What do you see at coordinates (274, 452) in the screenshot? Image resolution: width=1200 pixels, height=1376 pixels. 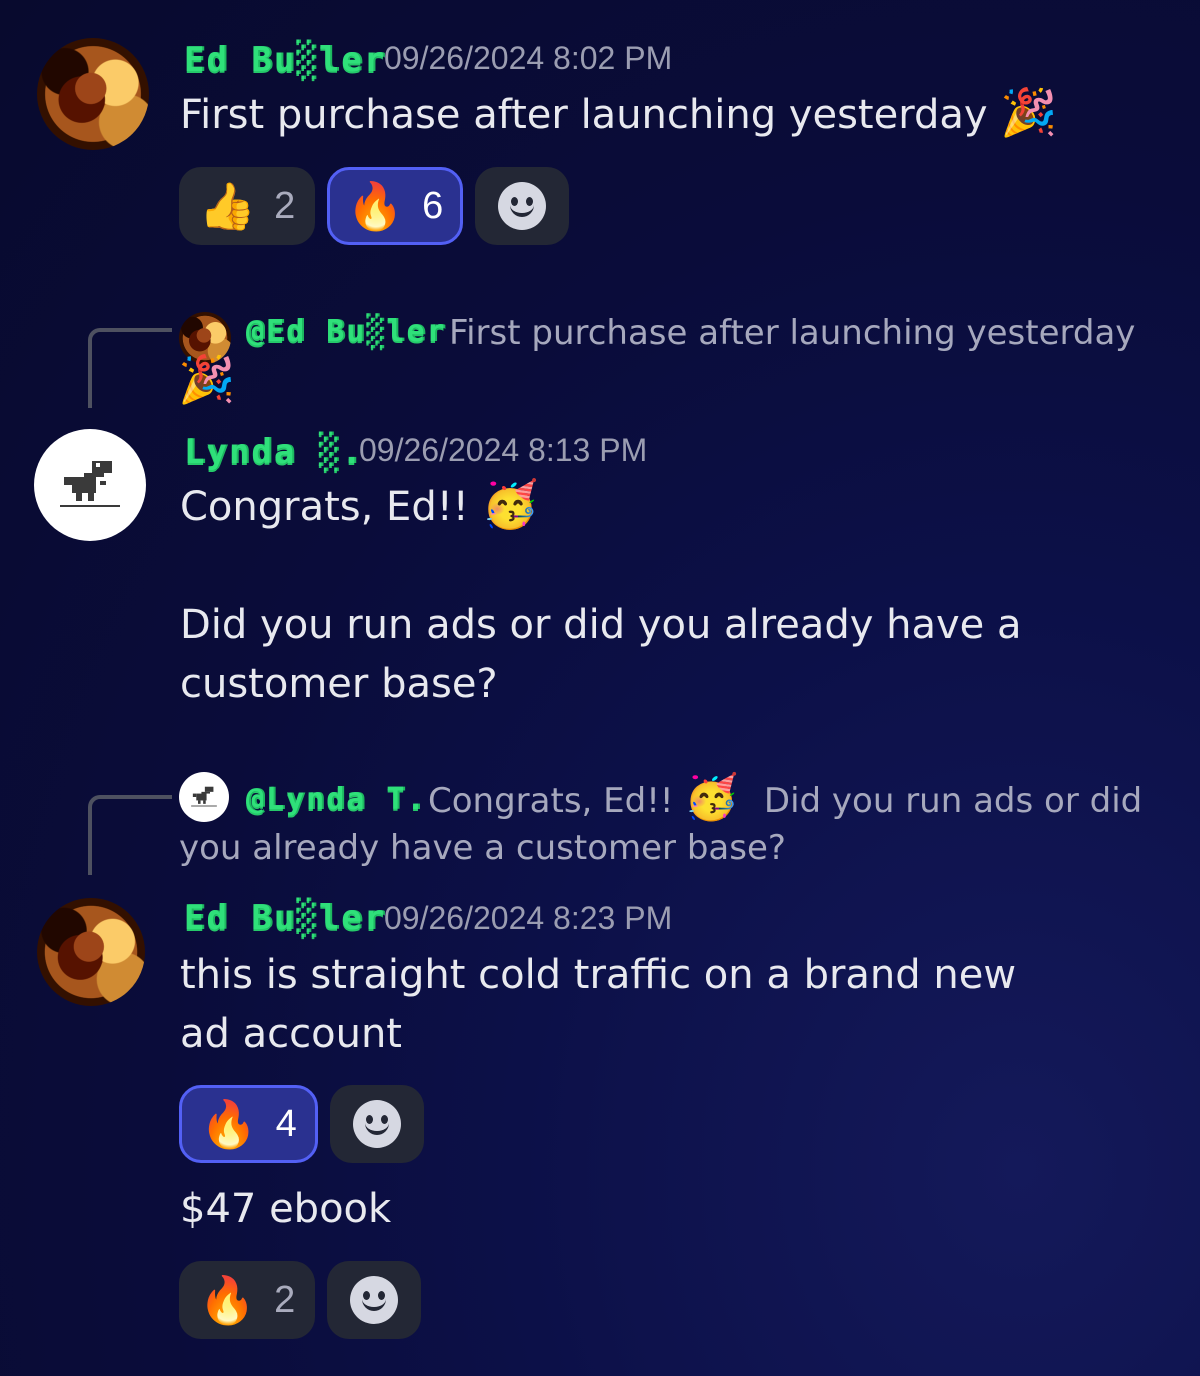 I see `username-lynda: Lynda ░.` at bounding box center [274, 452].